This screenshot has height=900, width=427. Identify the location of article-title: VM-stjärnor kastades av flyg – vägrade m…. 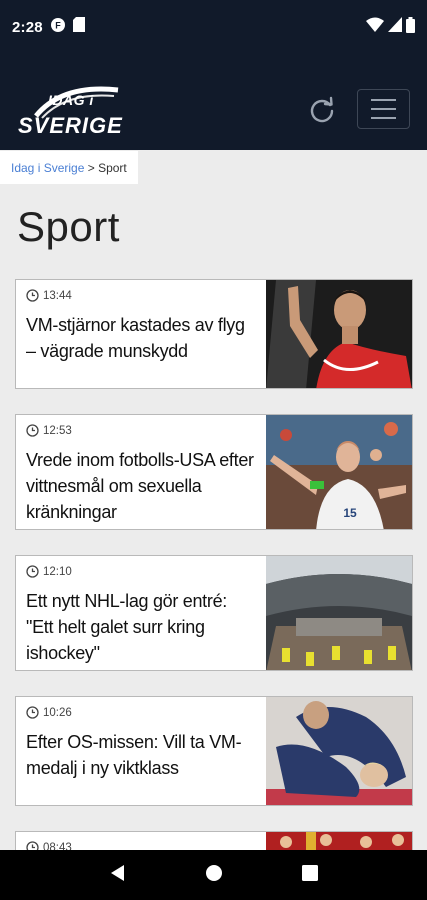
(141, 338).